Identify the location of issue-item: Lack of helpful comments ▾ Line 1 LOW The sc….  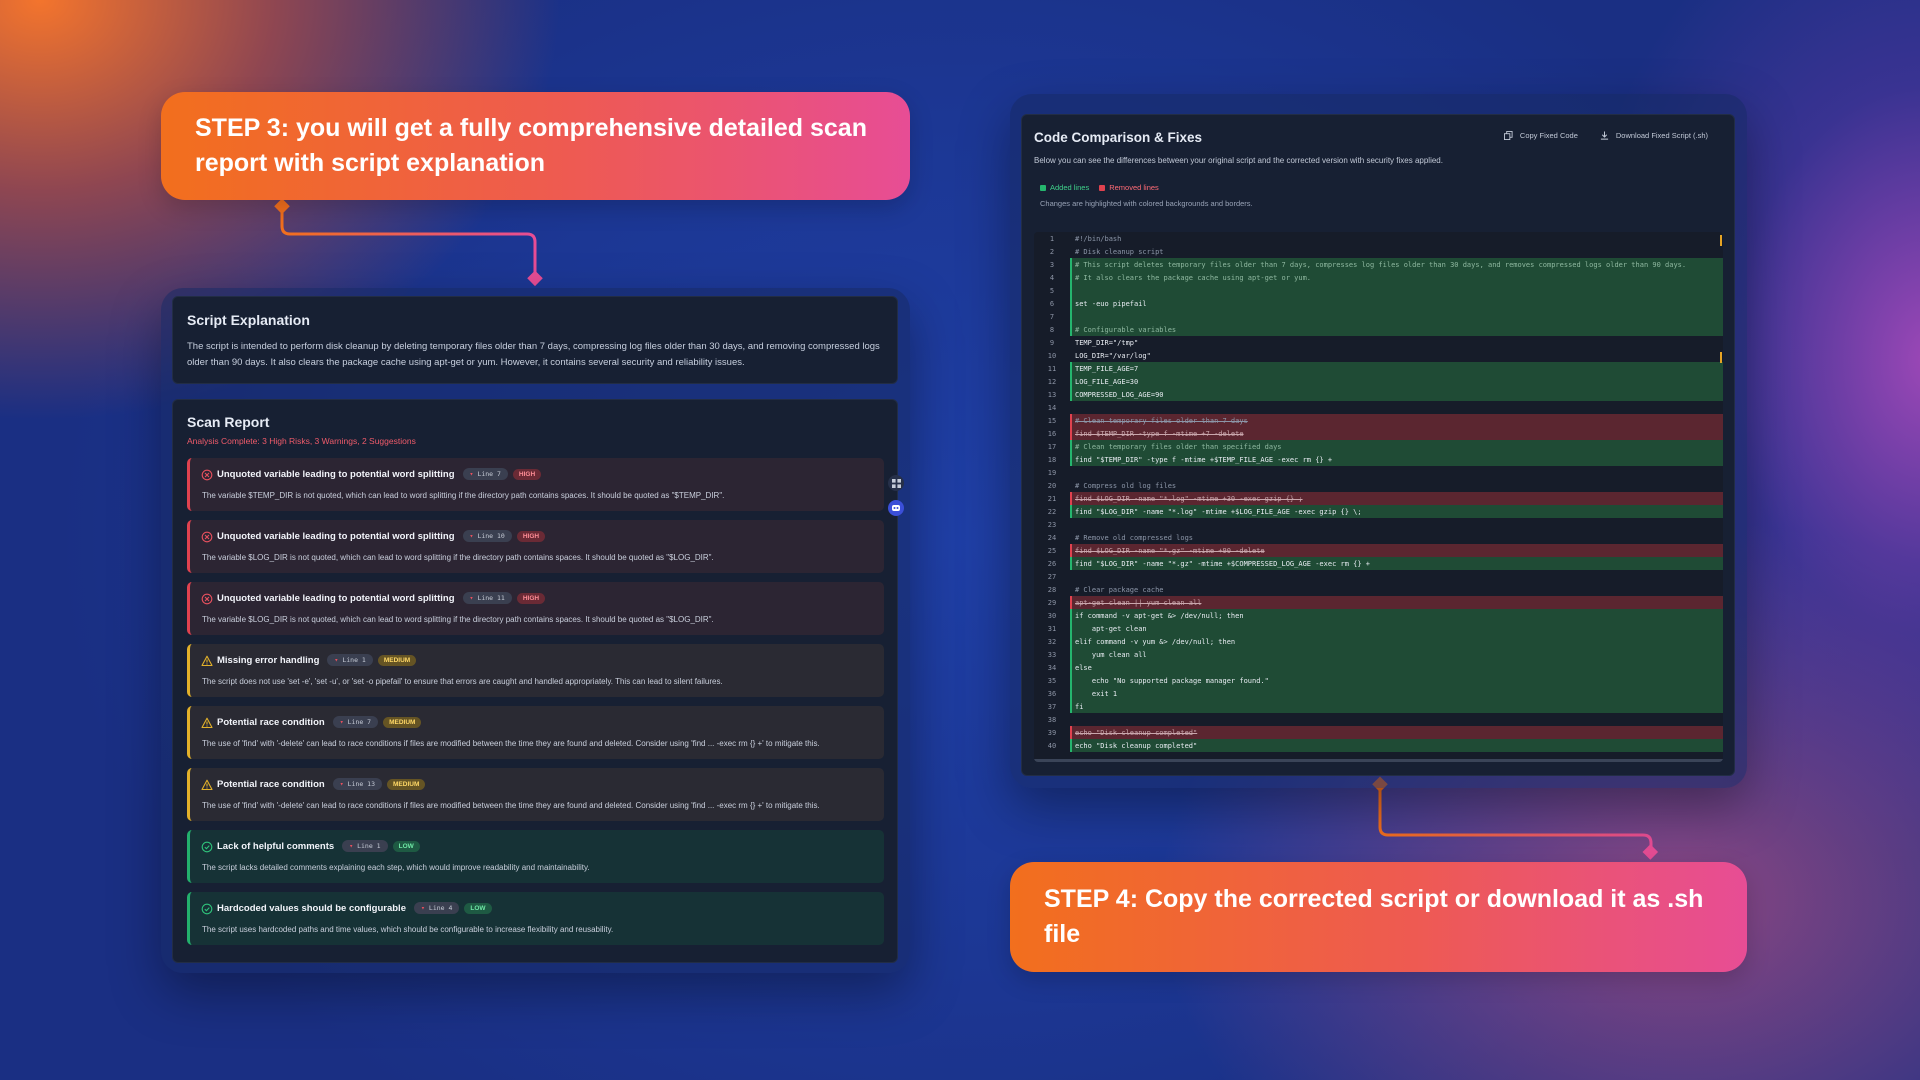
(535, 856).